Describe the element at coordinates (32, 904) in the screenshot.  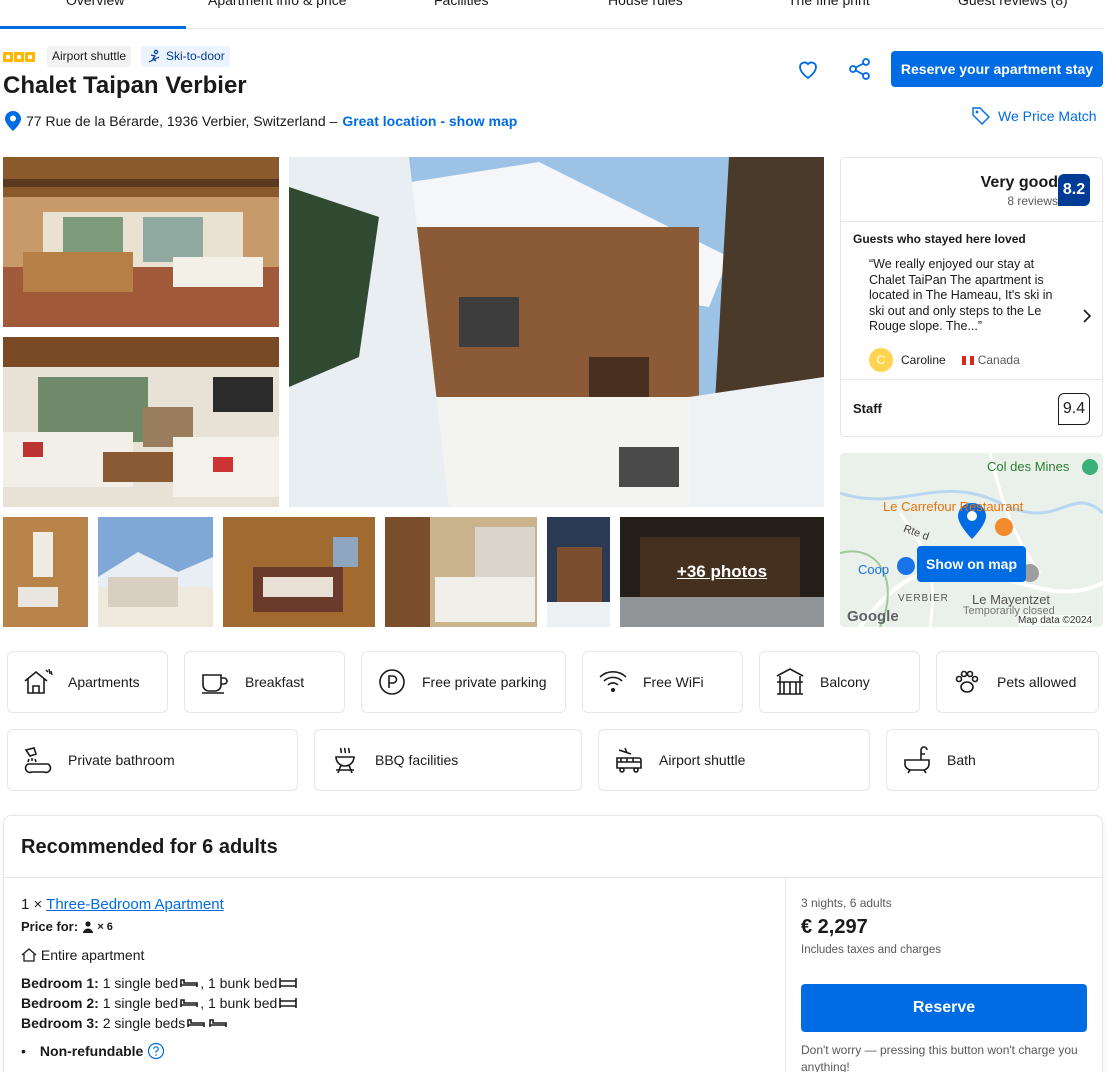
I see `room-quantity: 1 ×` at that location.